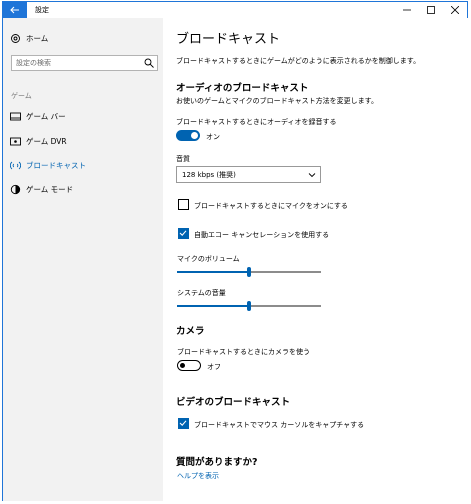  What do you see at coordinates (15, 141) in the screenshot?
I see `game-dvr-icon` at bounding box center [15, 141].